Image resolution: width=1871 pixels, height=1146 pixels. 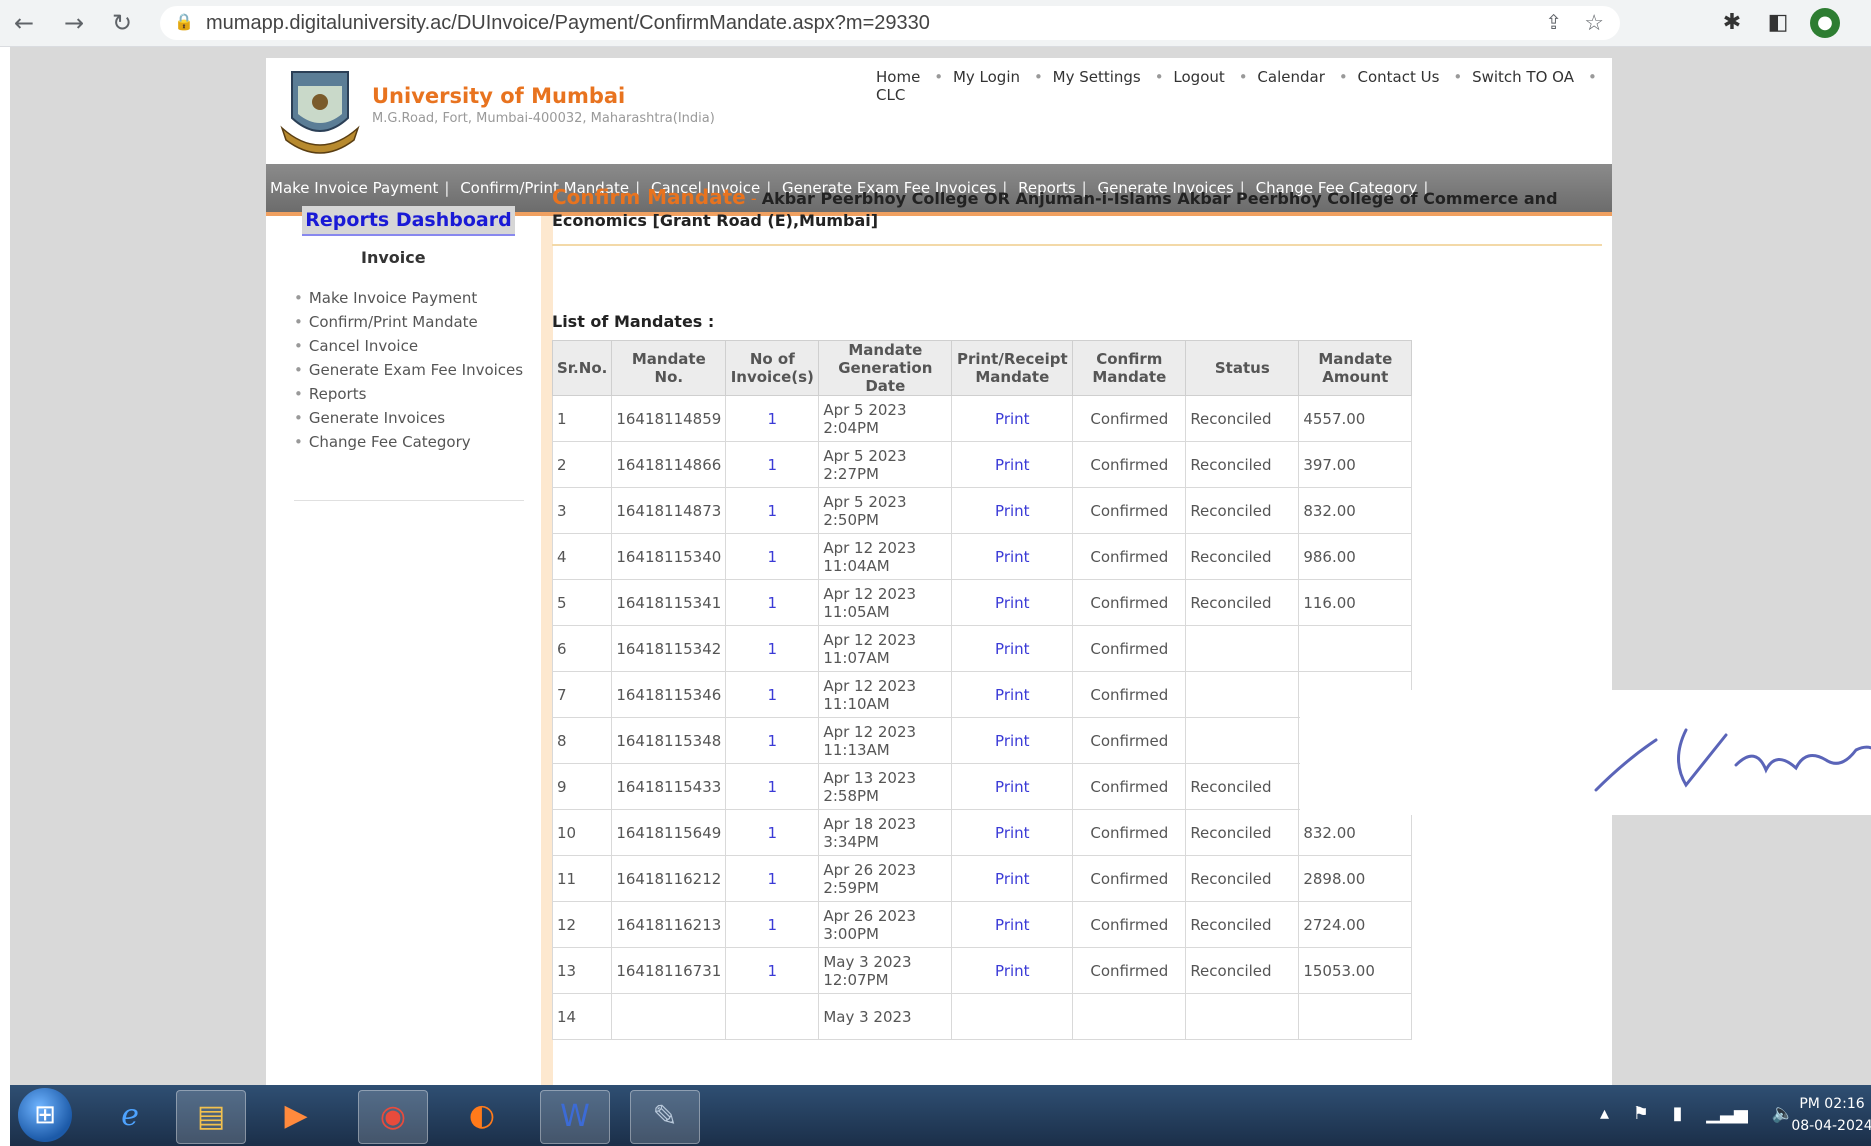 What do you see at coordinates (665, 1117) in the screenshot?
I see `paint-icon: ✎` at bounding box center [665, 1117].